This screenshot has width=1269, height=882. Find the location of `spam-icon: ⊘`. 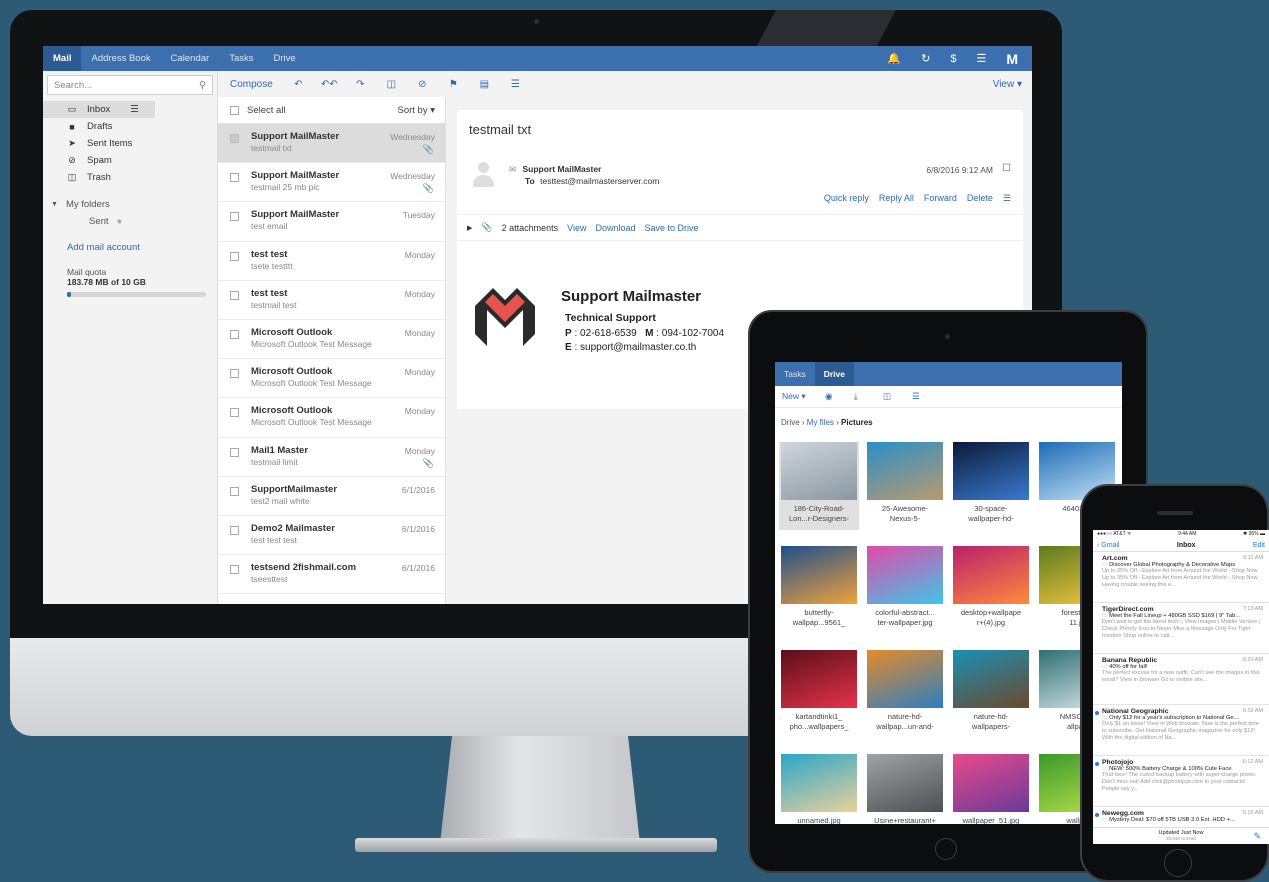

spam-icon: ⊘ is located at coordinates (422, 84).